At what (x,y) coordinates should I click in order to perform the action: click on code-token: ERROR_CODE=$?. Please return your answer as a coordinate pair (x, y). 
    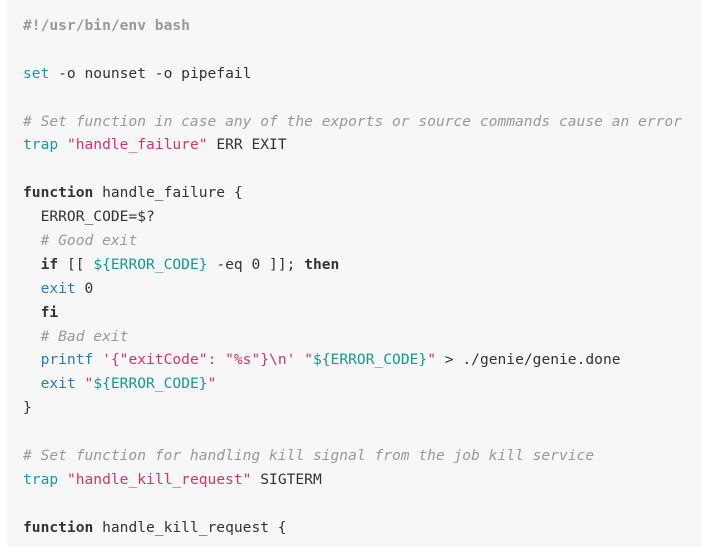
    Looking at the image, I should click on (89, 217).